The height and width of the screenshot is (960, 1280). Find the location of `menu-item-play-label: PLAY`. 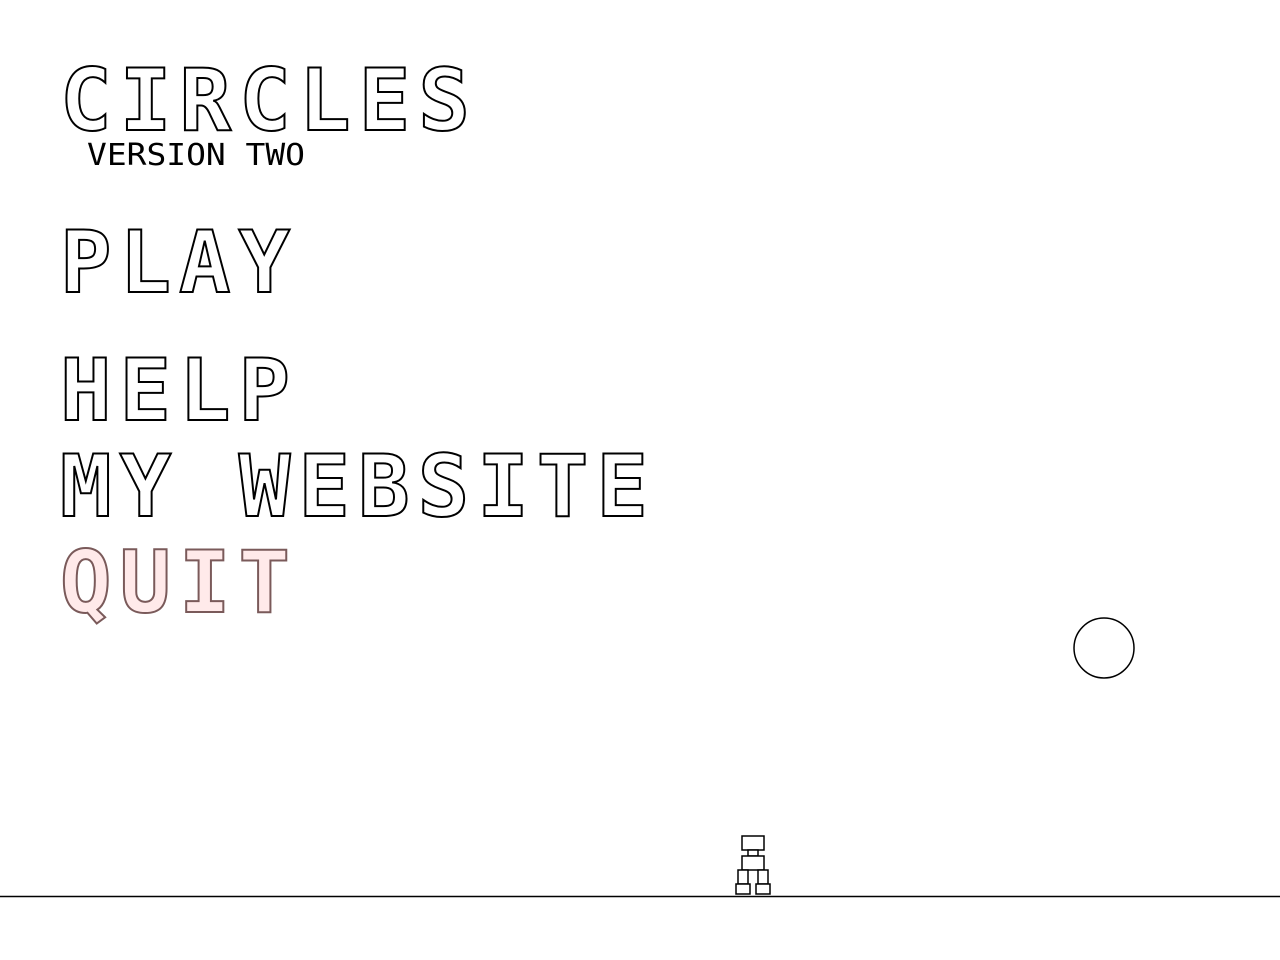

menu-item-play-label: PLAY is located at coordinates (179, 263).